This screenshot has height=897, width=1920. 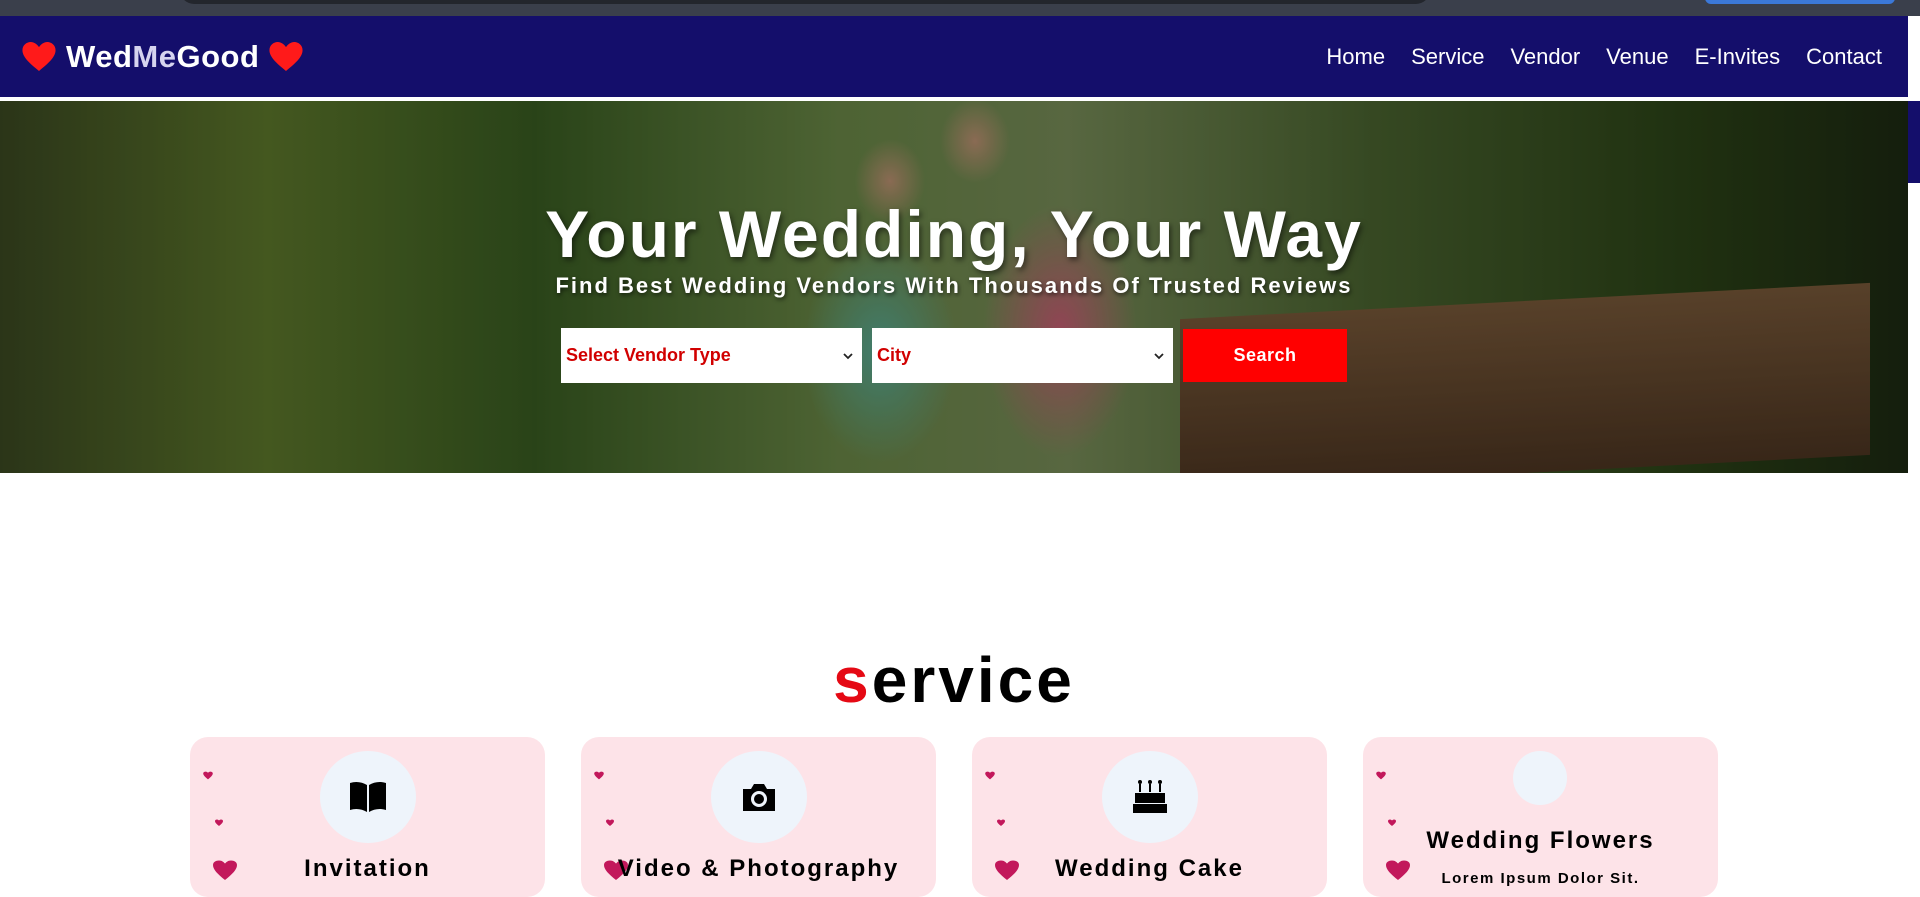 I want to click on brand-logo: WedMeGood, so click(x=162, y=57).